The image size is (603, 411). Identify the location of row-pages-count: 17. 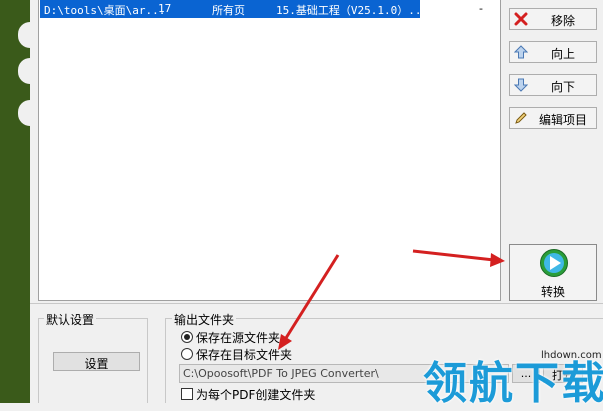
(165, 8).